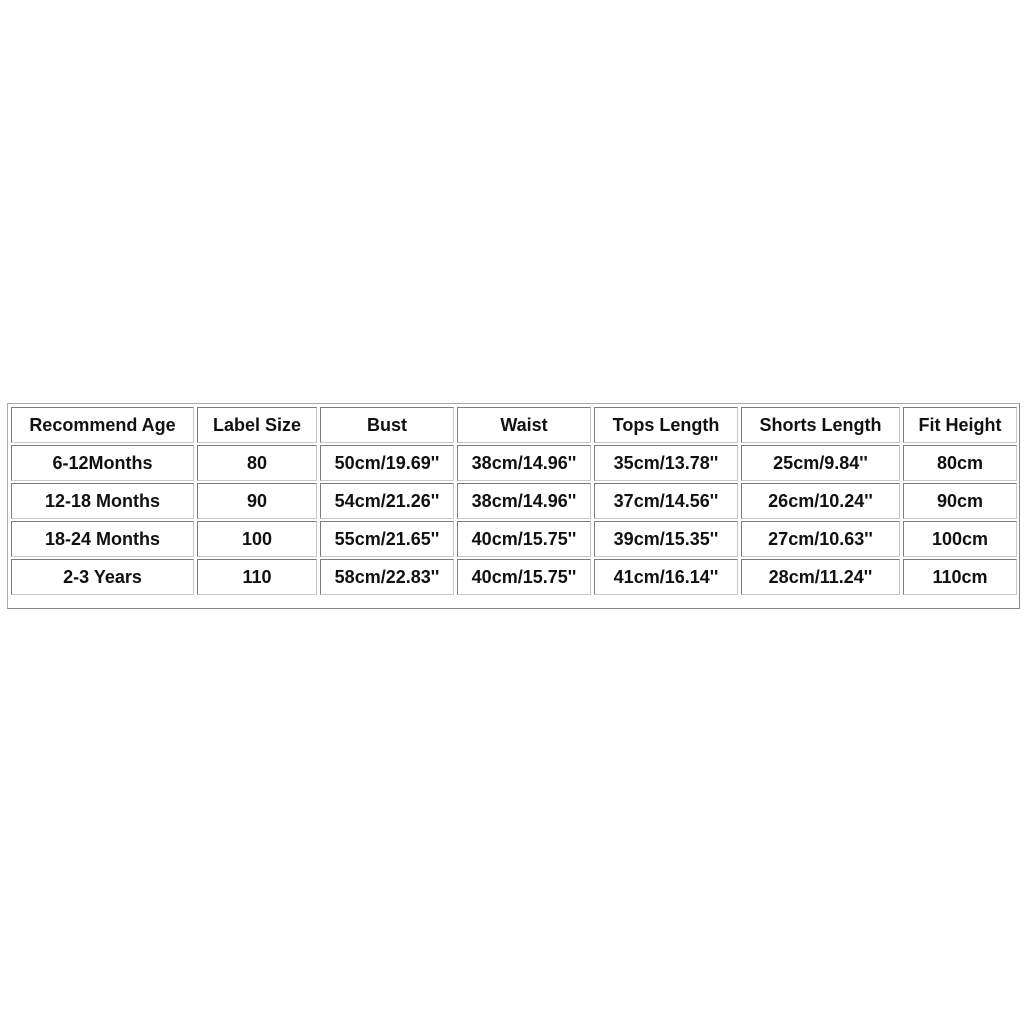 This screenshot has width=1024, height=1024. I want to click on table-cell: 80, so click(257, 463).